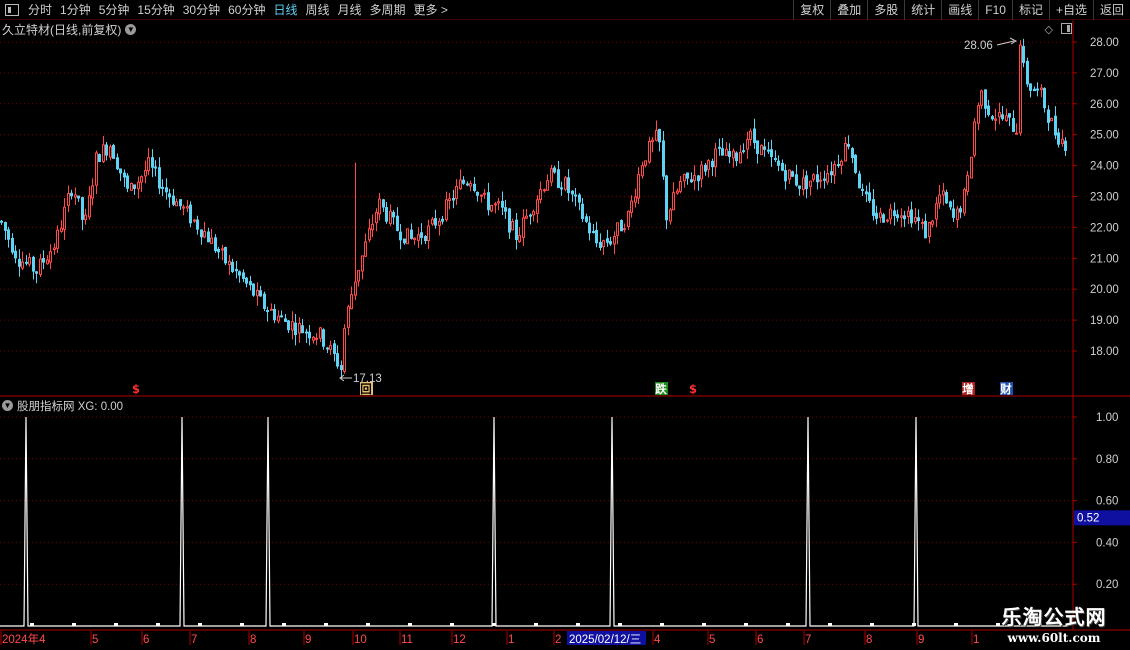 The height and width of the screenshot is (650, 1130). Describe the element at coordinates (995, 10) in the screenshot. I see `f10-button: F10` at that location.